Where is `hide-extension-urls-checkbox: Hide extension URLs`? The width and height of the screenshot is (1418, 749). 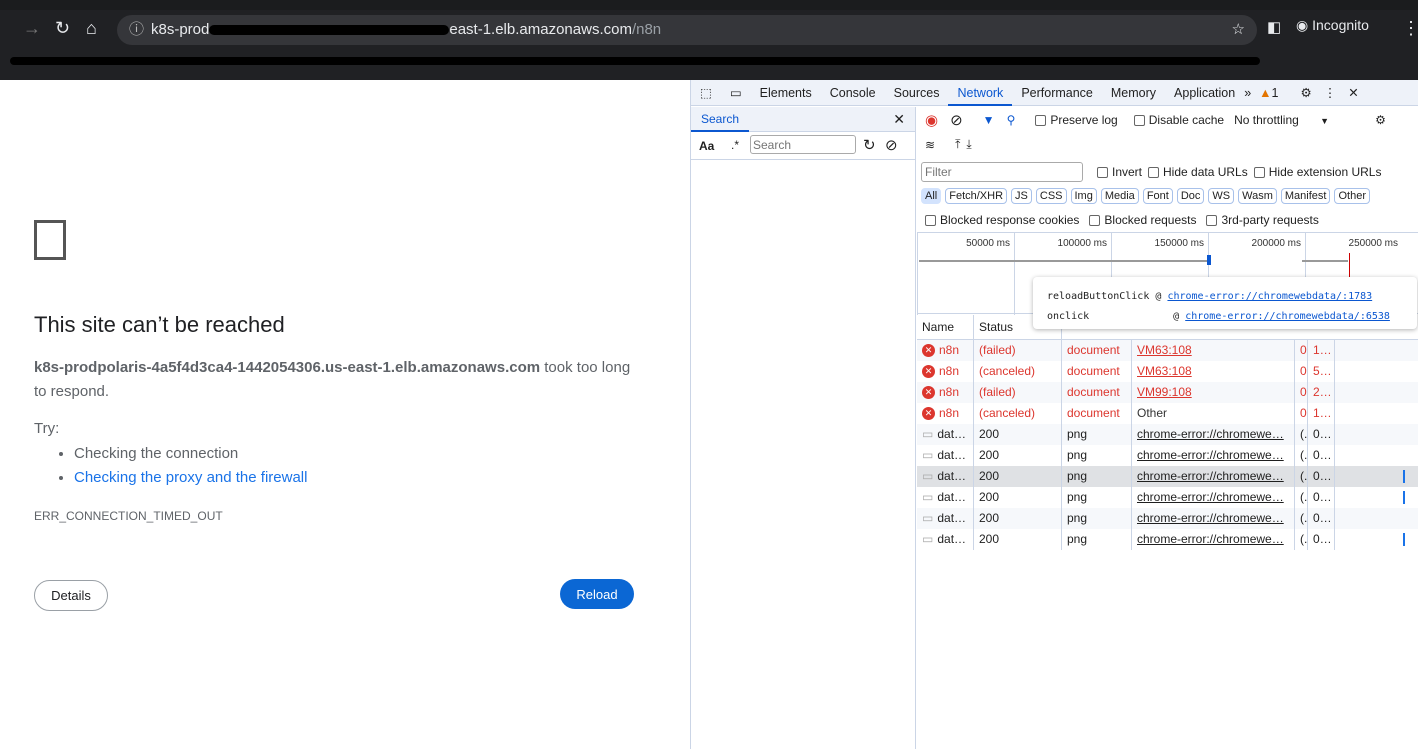
hide-extension-urls-checkbox: Hide extension URLs is located at coordinates (1317, 172).